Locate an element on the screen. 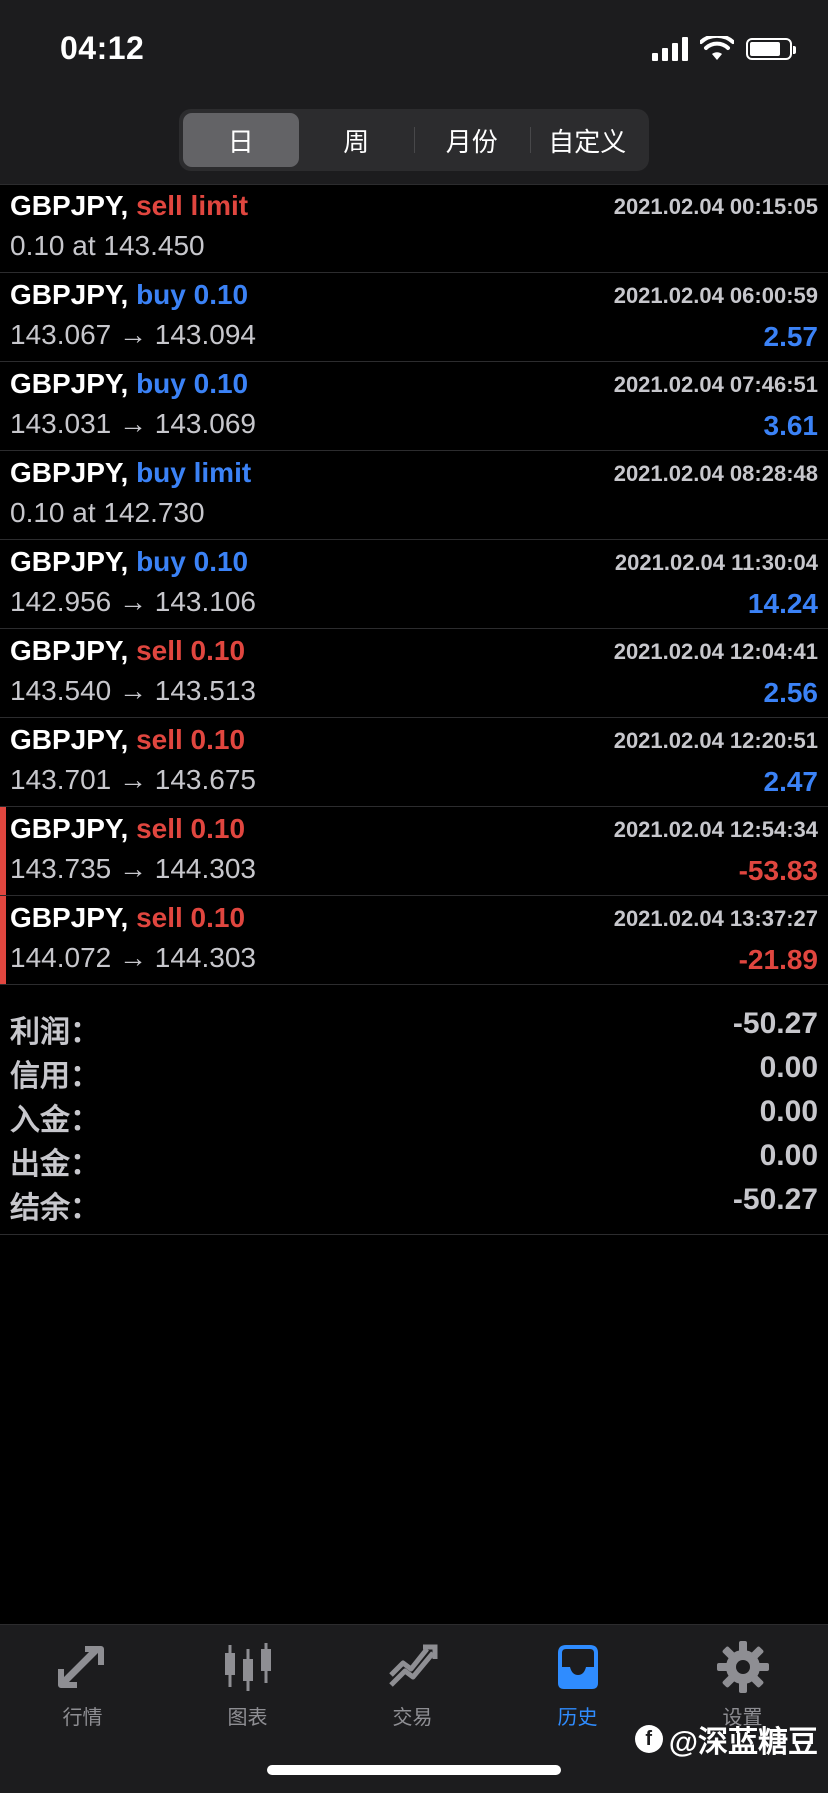 The image size is (828, 1793). tab-label: 行情 is located at coordinates (82, 1718).